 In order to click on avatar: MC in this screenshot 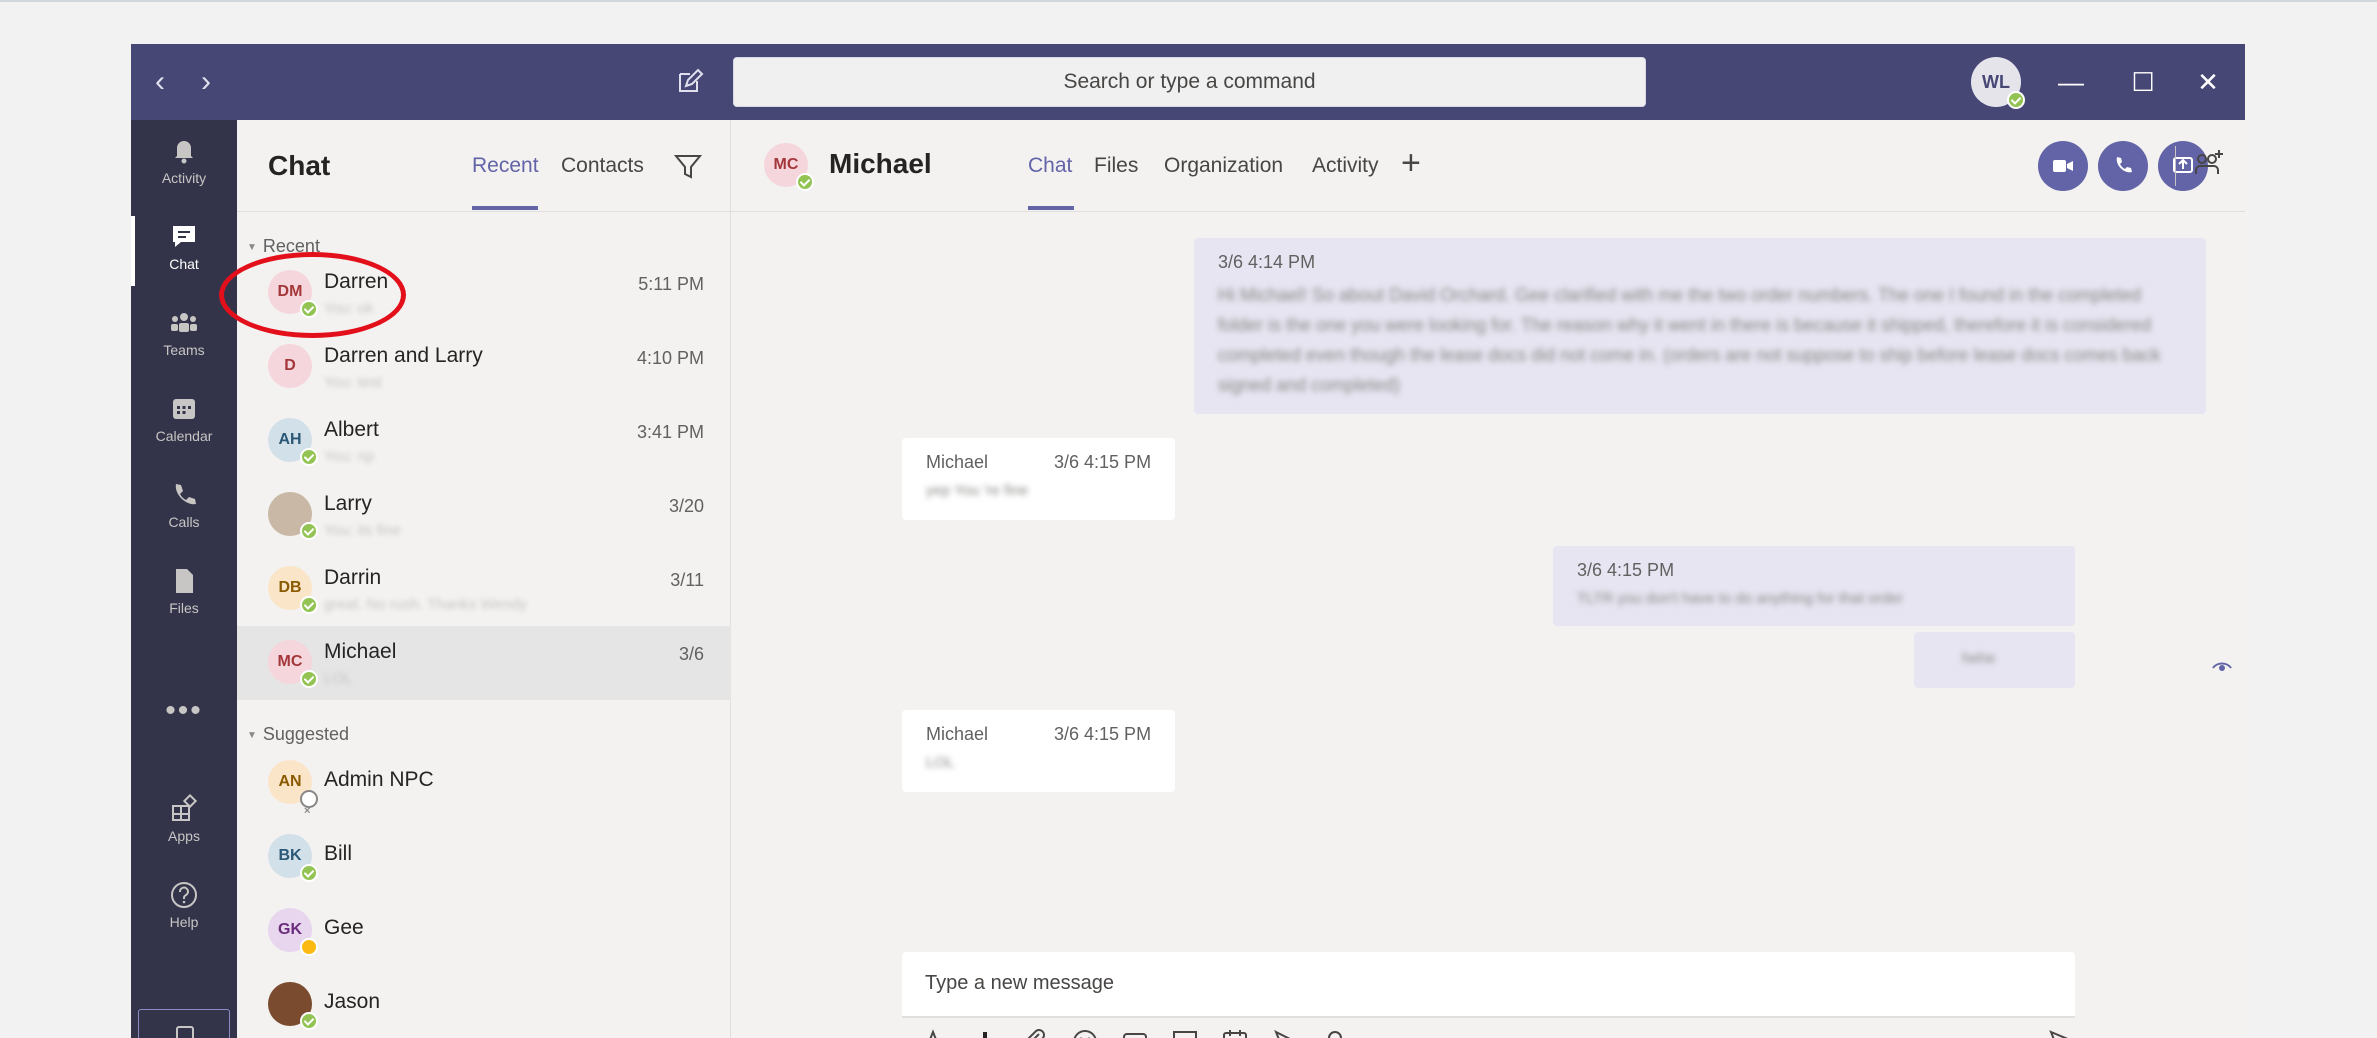, I will do `click(293, 664)`.